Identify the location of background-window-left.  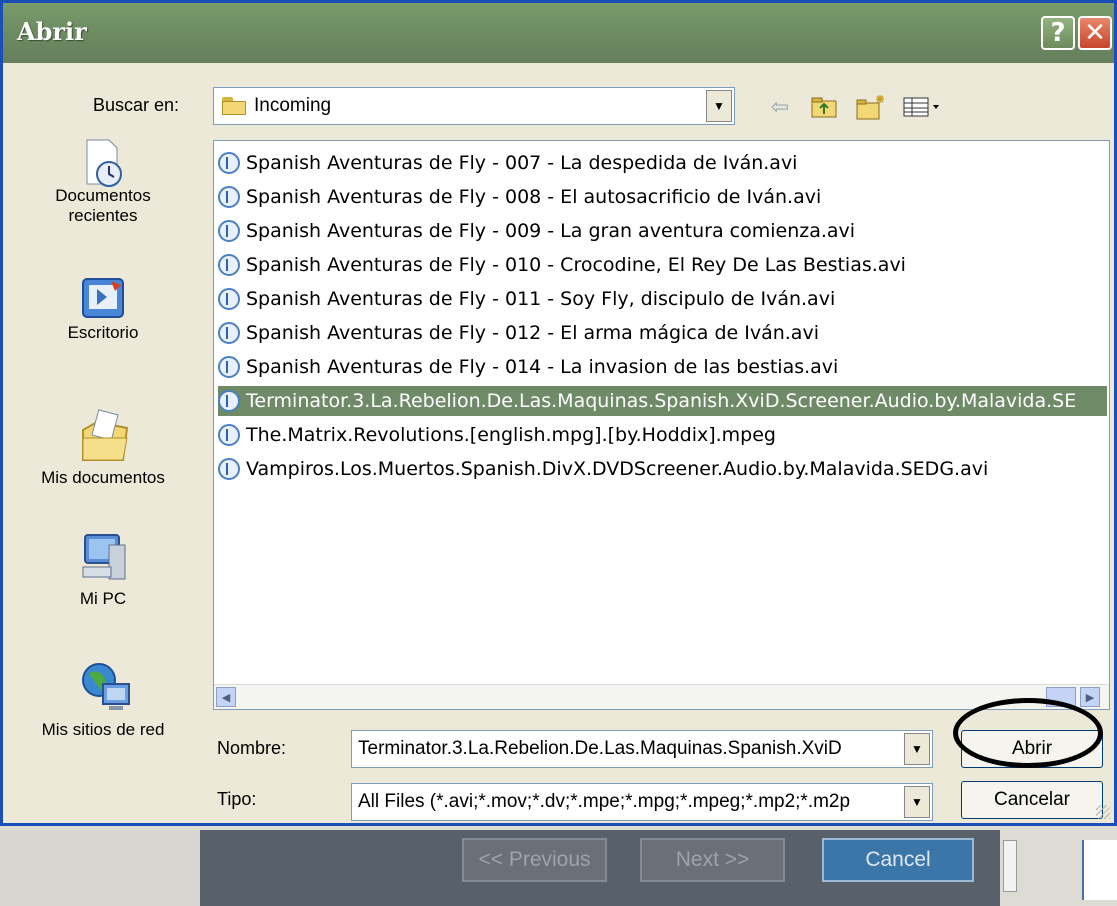
(100, 868).